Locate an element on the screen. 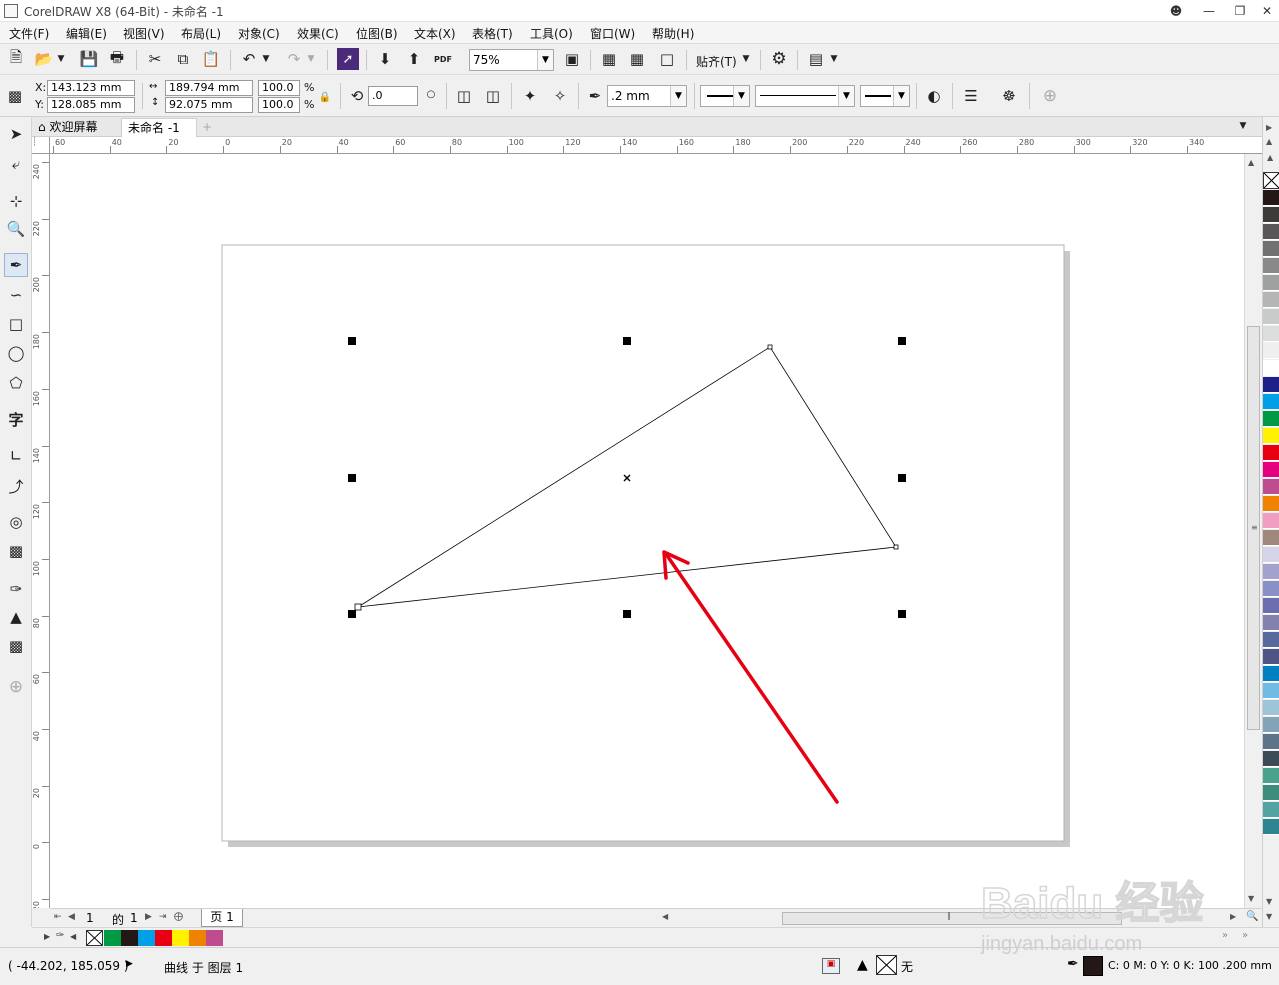  interactive-fill-icon: ▲ is located at coordinates (16, 617).